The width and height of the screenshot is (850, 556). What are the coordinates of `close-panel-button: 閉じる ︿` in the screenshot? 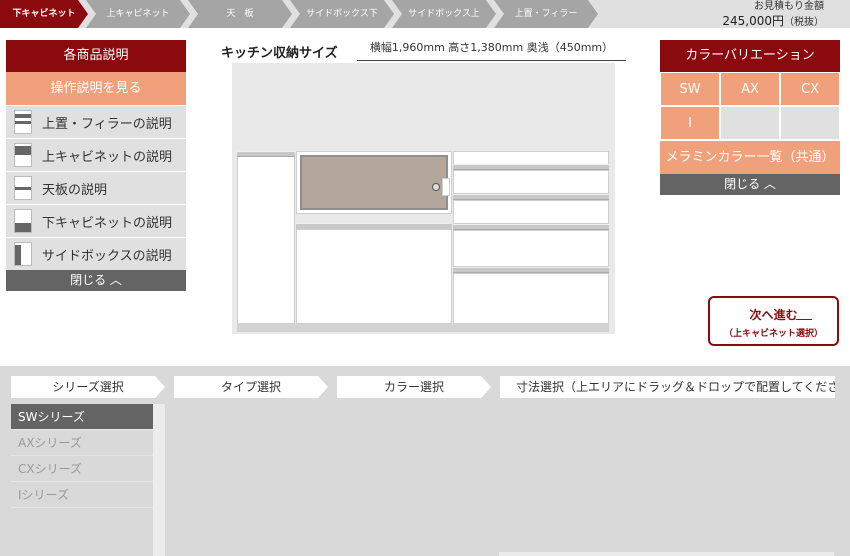 It's located at (96, 280).